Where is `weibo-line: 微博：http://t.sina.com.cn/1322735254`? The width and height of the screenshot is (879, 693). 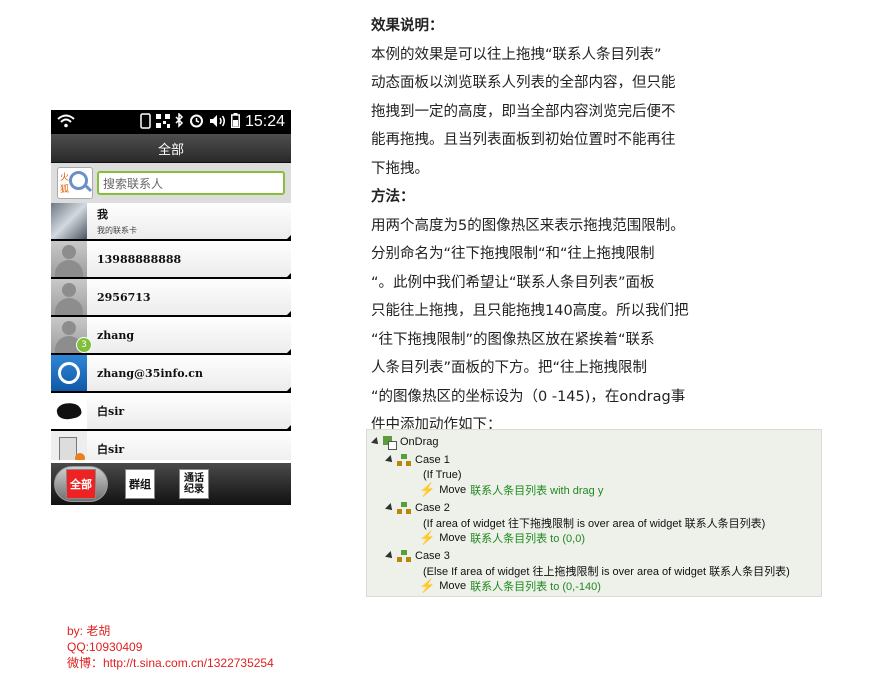 weibo-line: 微博：http://t.sina.com.cn/1322735254 is located at coordinates (170, 663).